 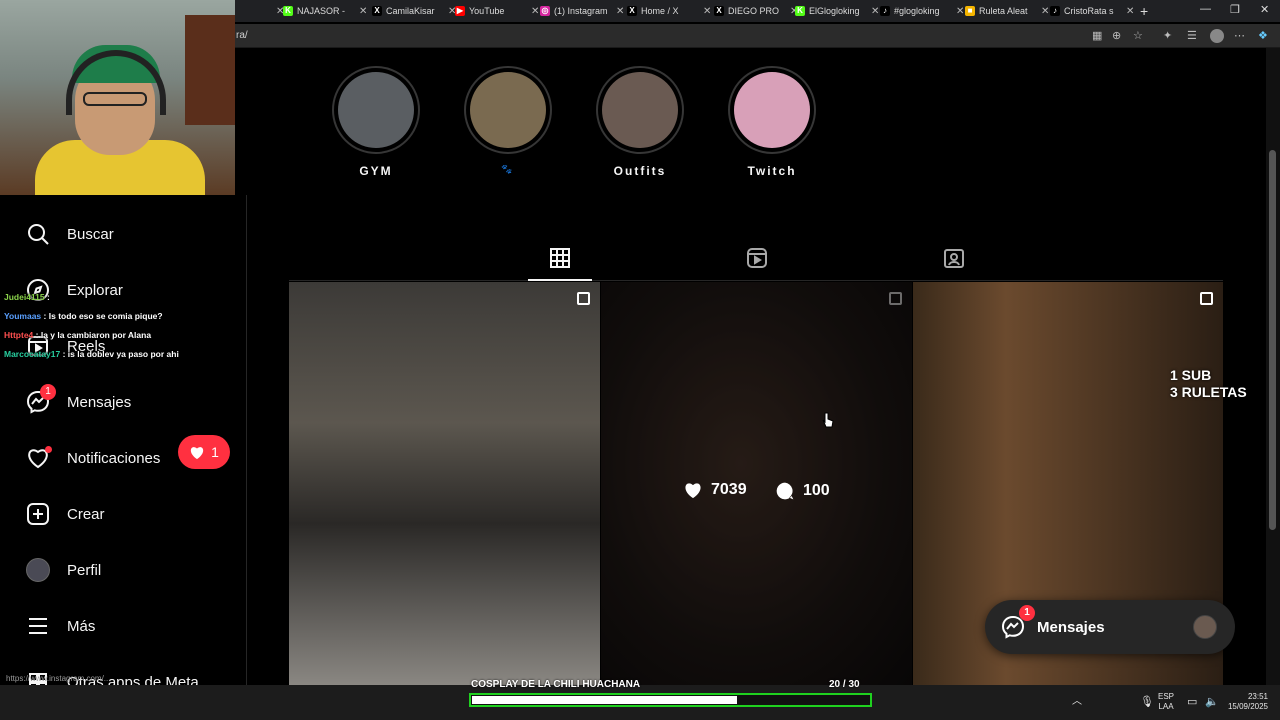 I want to click on menu-icon, so click(x=38, y=626).